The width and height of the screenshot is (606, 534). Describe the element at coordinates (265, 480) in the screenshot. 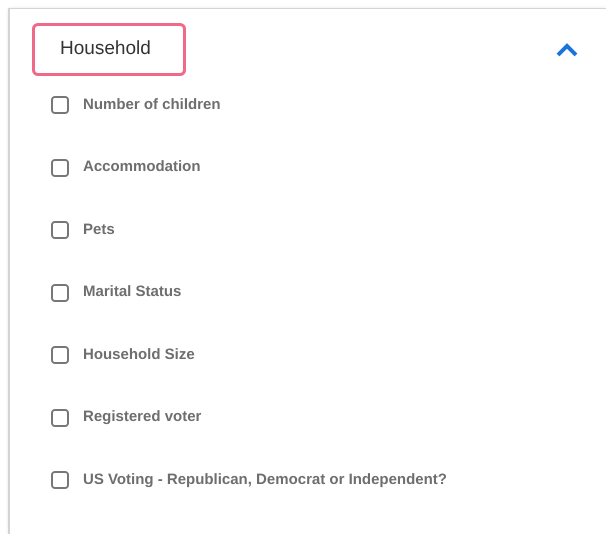

I see `option-label: US Voting - Republican, Democrat or Independent?` at that location.